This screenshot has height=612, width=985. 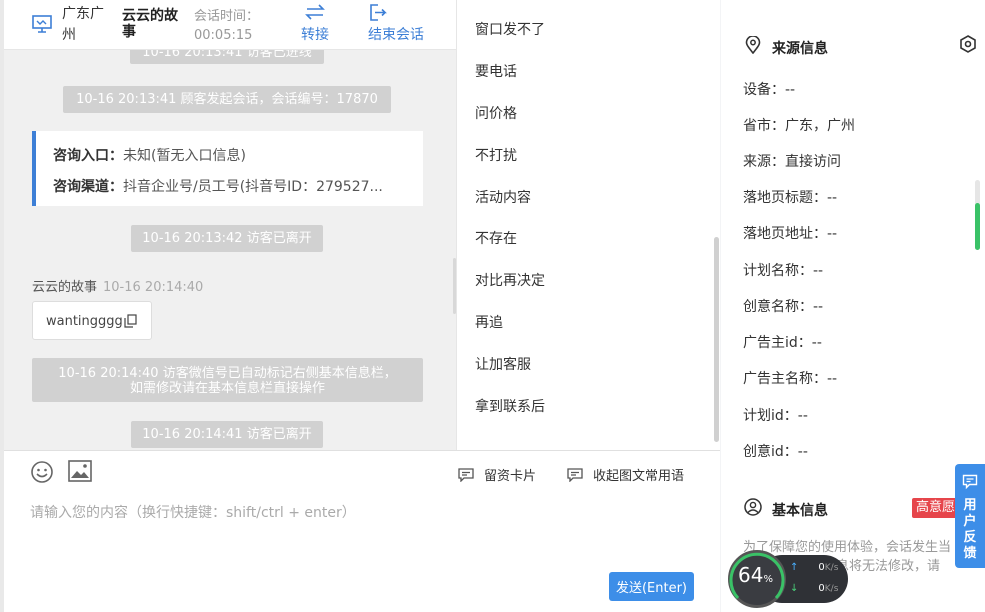 What do you see at coordinates (831, 568) in the screenshot?
I see `upload-unit: K/s` at bounding box center [831, 568].